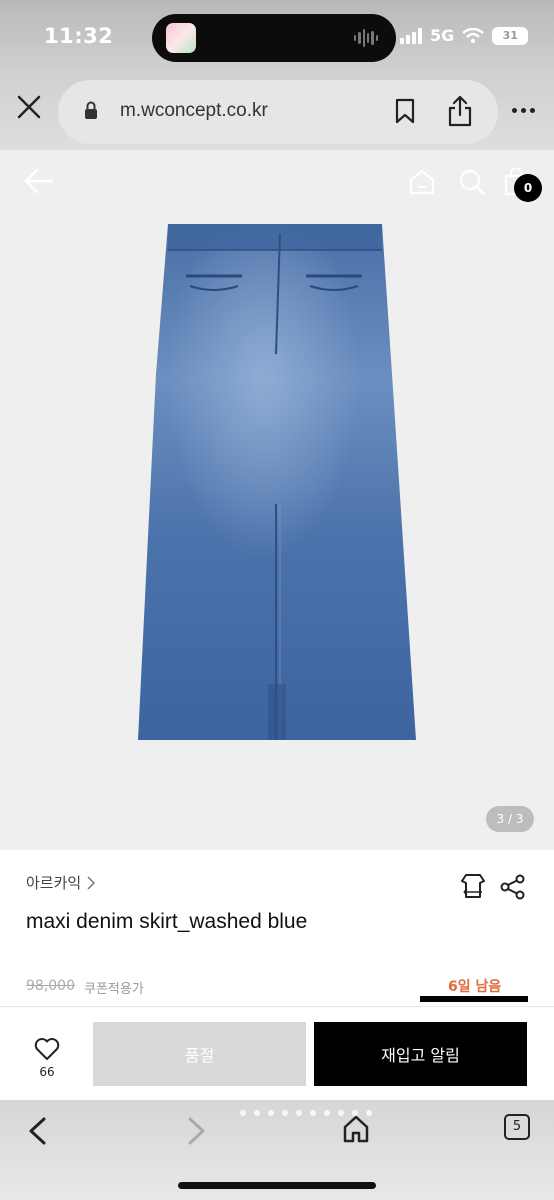 This screenshot has width=554, height=1200. I want to click on status-indicators: 5G 31, so click(464, 35).